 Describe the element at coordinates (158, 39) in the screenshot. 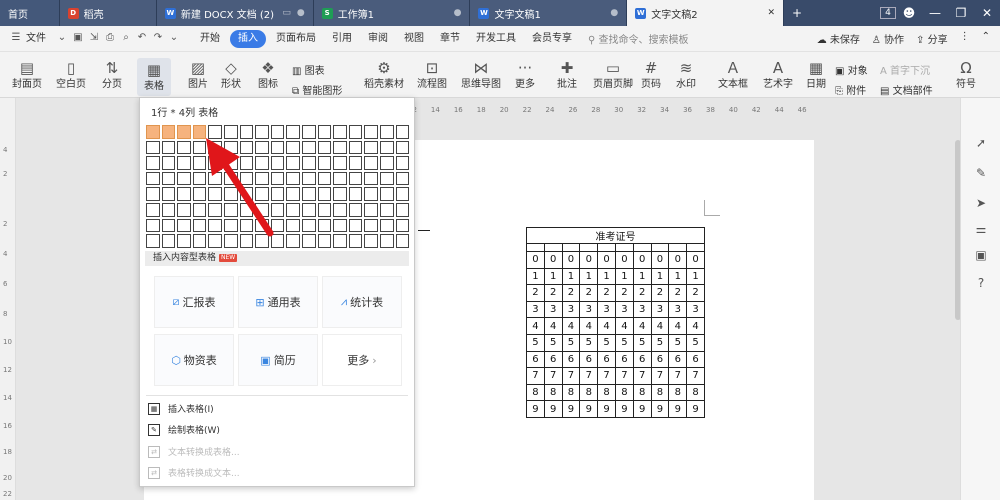

I see `redo-icon: ↷` at that location.